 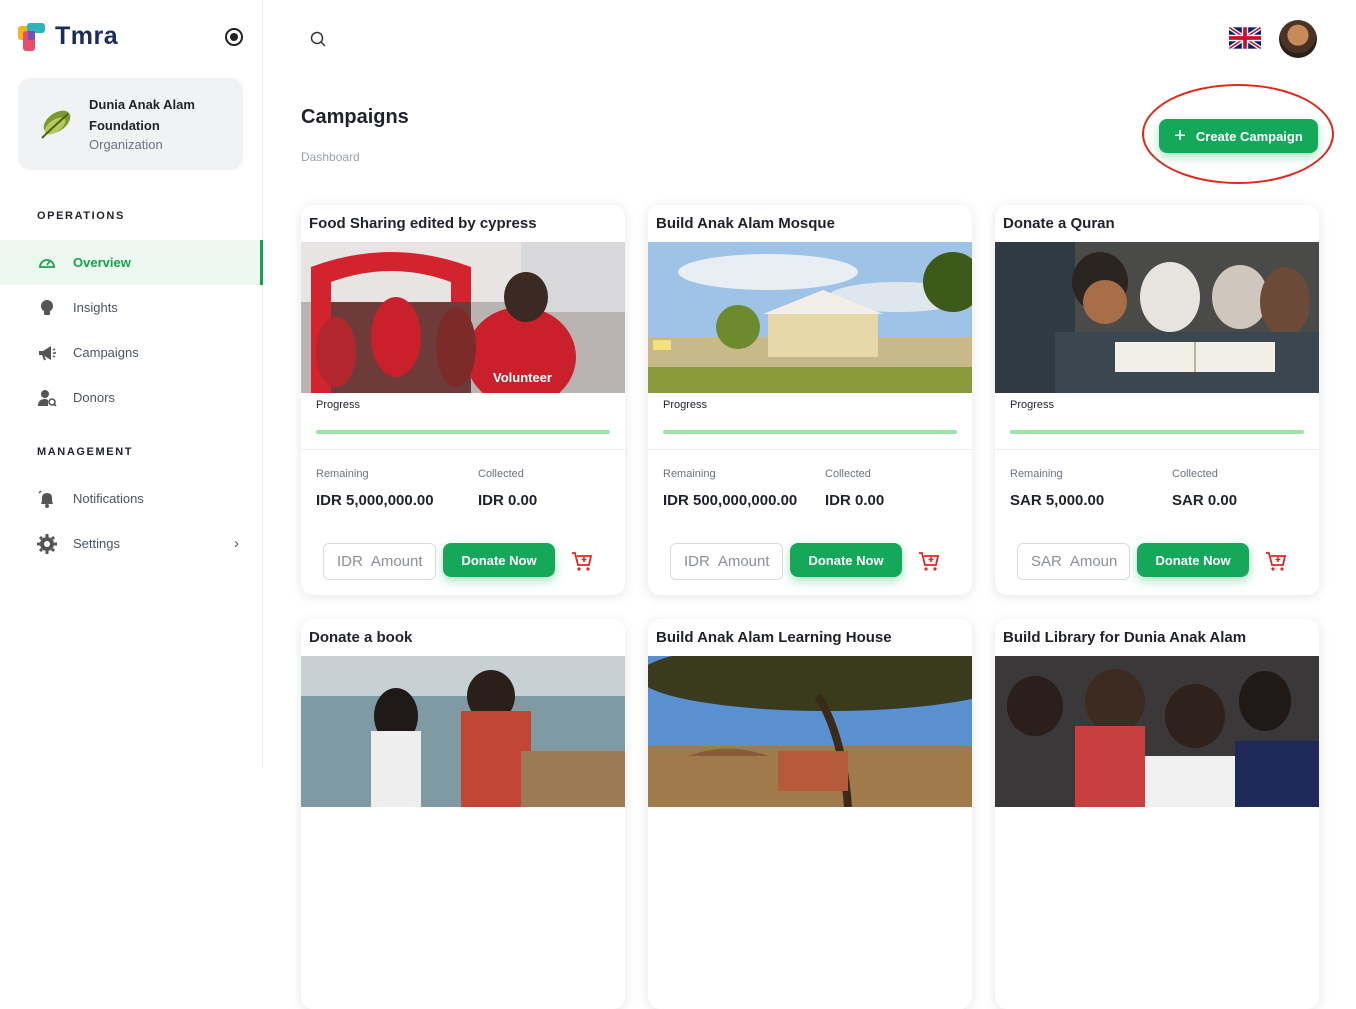 I want to click on sidebar-item-label: Settings, so click(x=96, y=543).